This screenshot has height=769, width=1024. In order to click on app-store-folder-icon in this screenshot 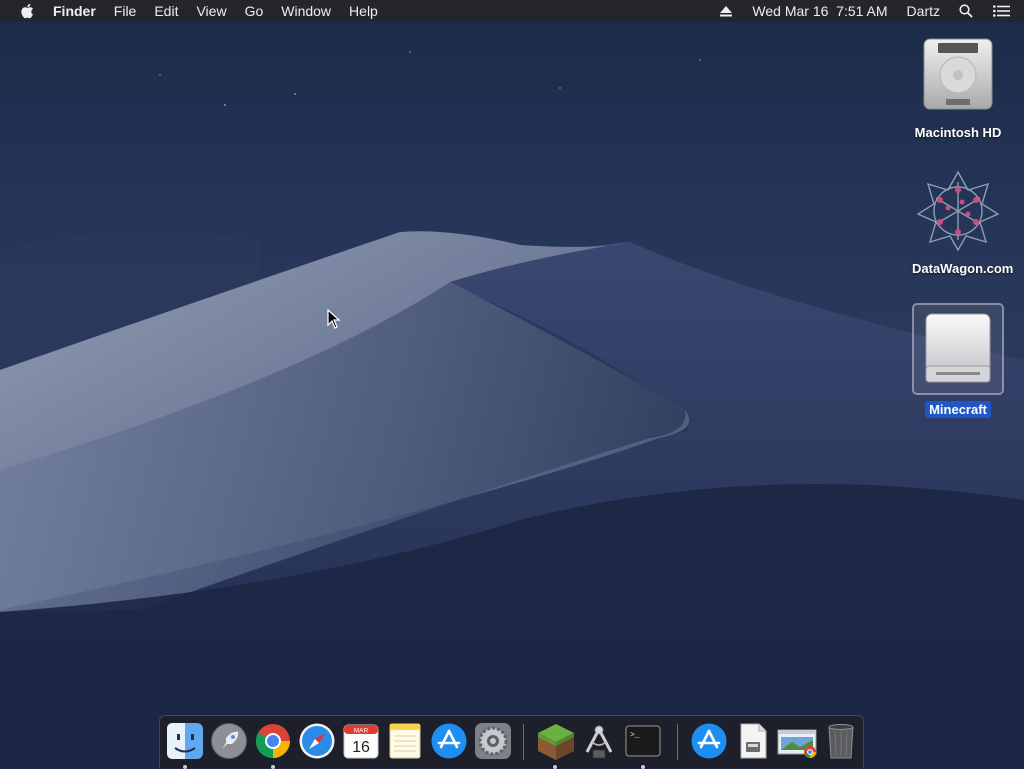, I will do `click(709, 741)`.